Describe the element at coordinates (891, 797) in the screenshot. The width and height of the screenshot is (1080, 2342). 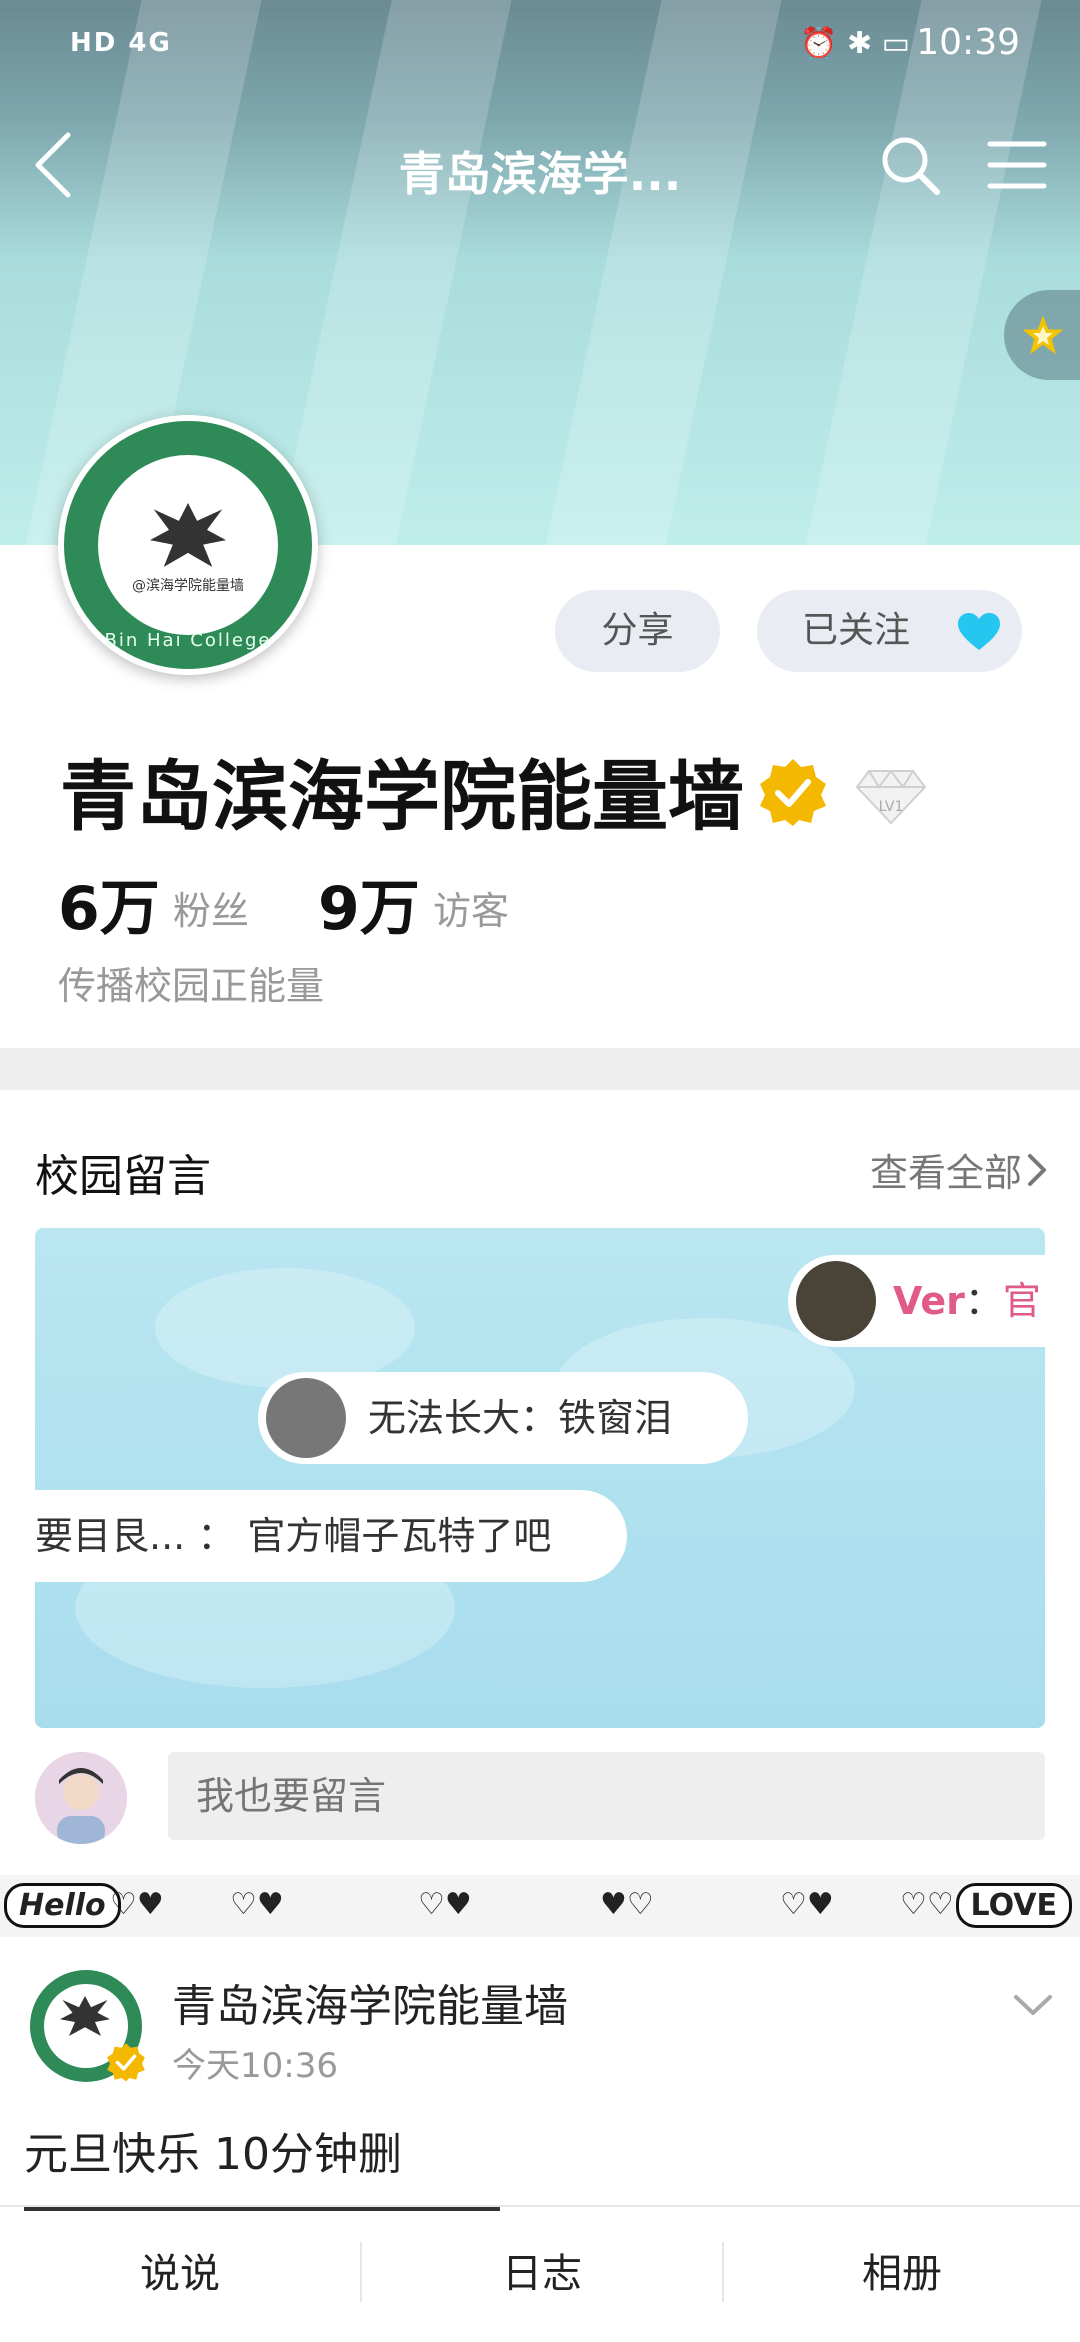
I see `diamond-level-icon: LV1` at that location.